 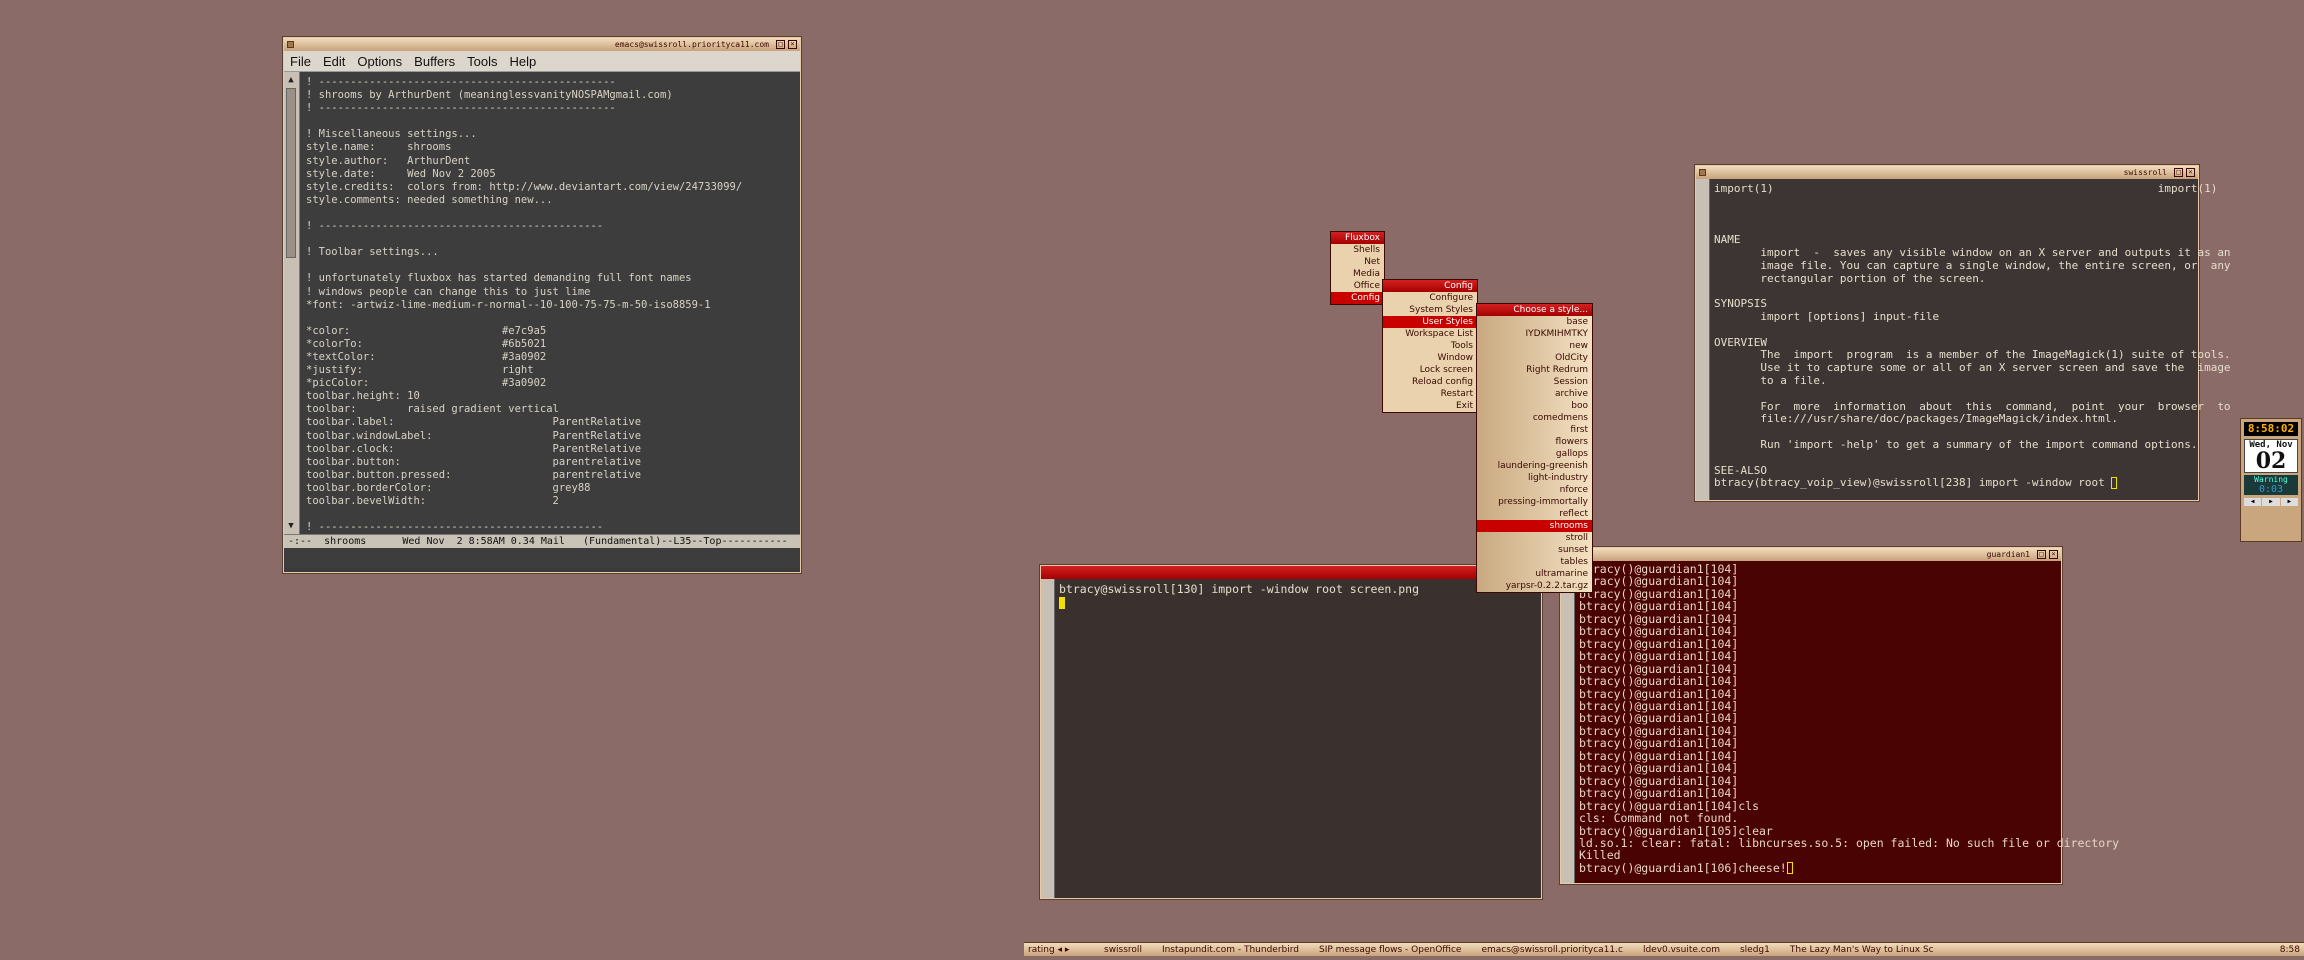 I want to click on terminal-line: cls: Command not found., so click(x=1659, y=818).